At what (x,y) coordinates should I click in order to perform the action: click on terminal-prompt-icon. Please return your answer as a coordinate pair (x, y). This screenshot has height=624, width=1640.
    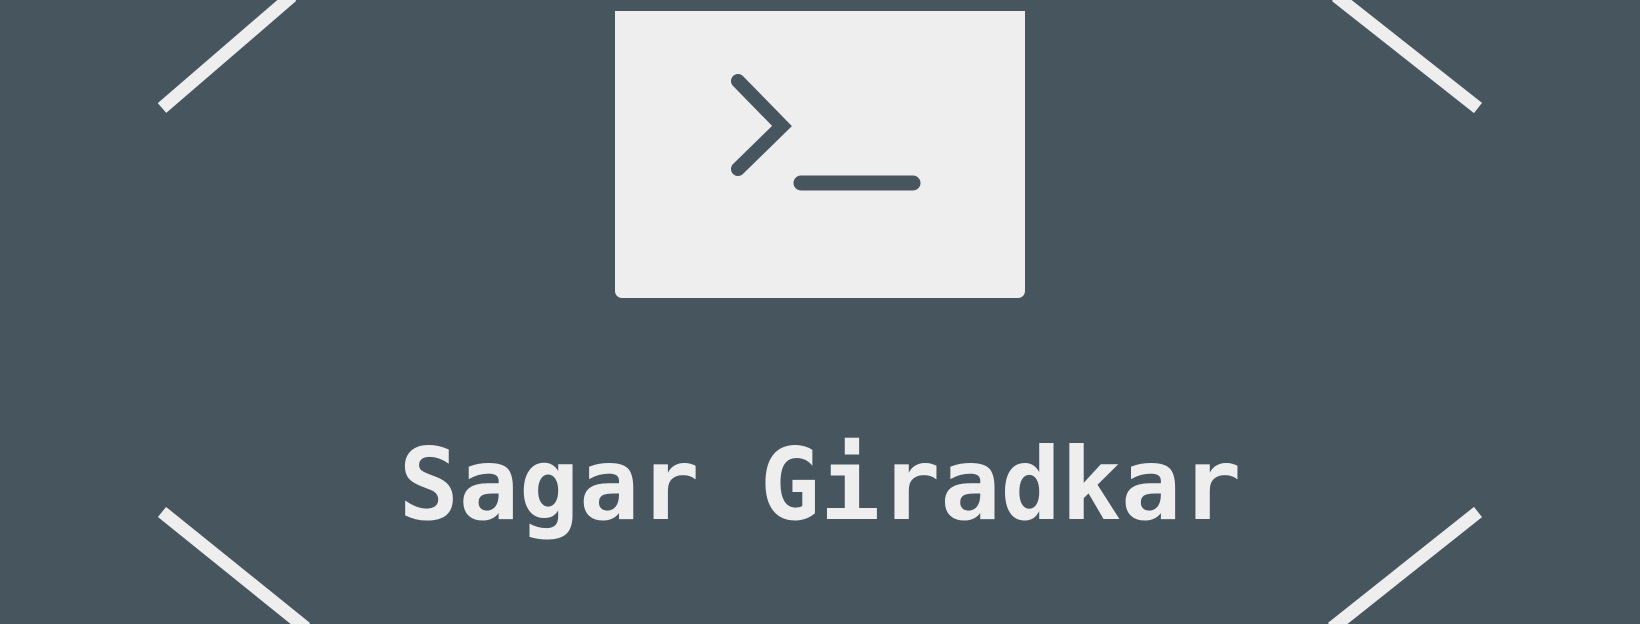
    Looking at the image, I should click on (826, 132).